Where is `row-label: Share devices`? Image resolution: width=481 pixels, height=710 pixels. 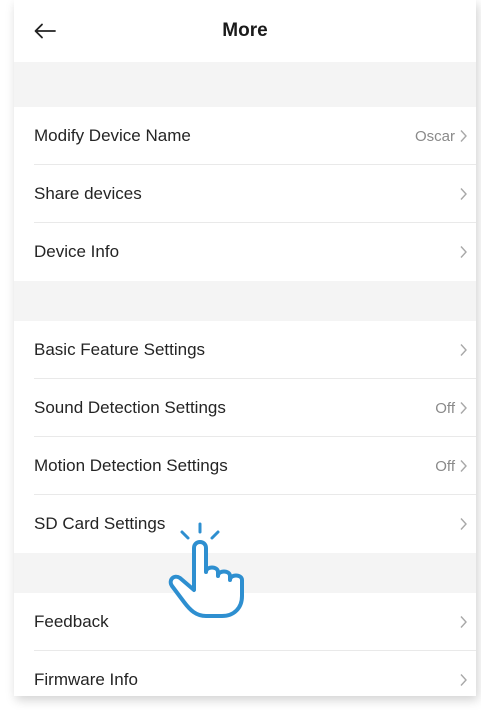 row-label: Share devices is located at coordinates (88, 193).